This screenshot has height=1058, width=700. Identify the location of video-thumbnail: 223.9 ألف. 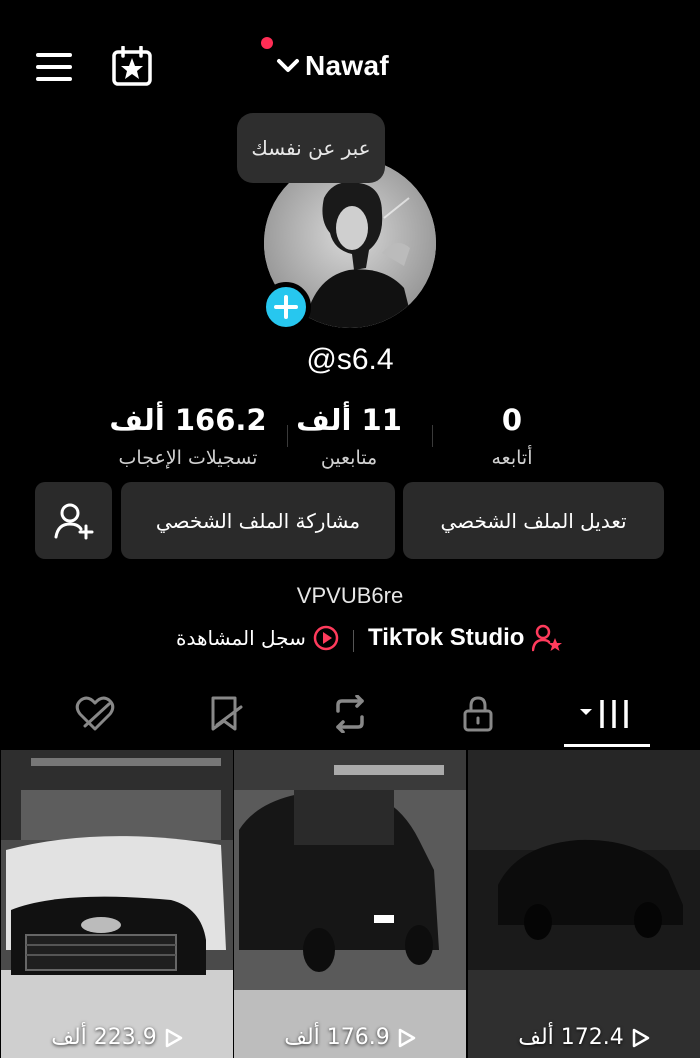
(117, 904).